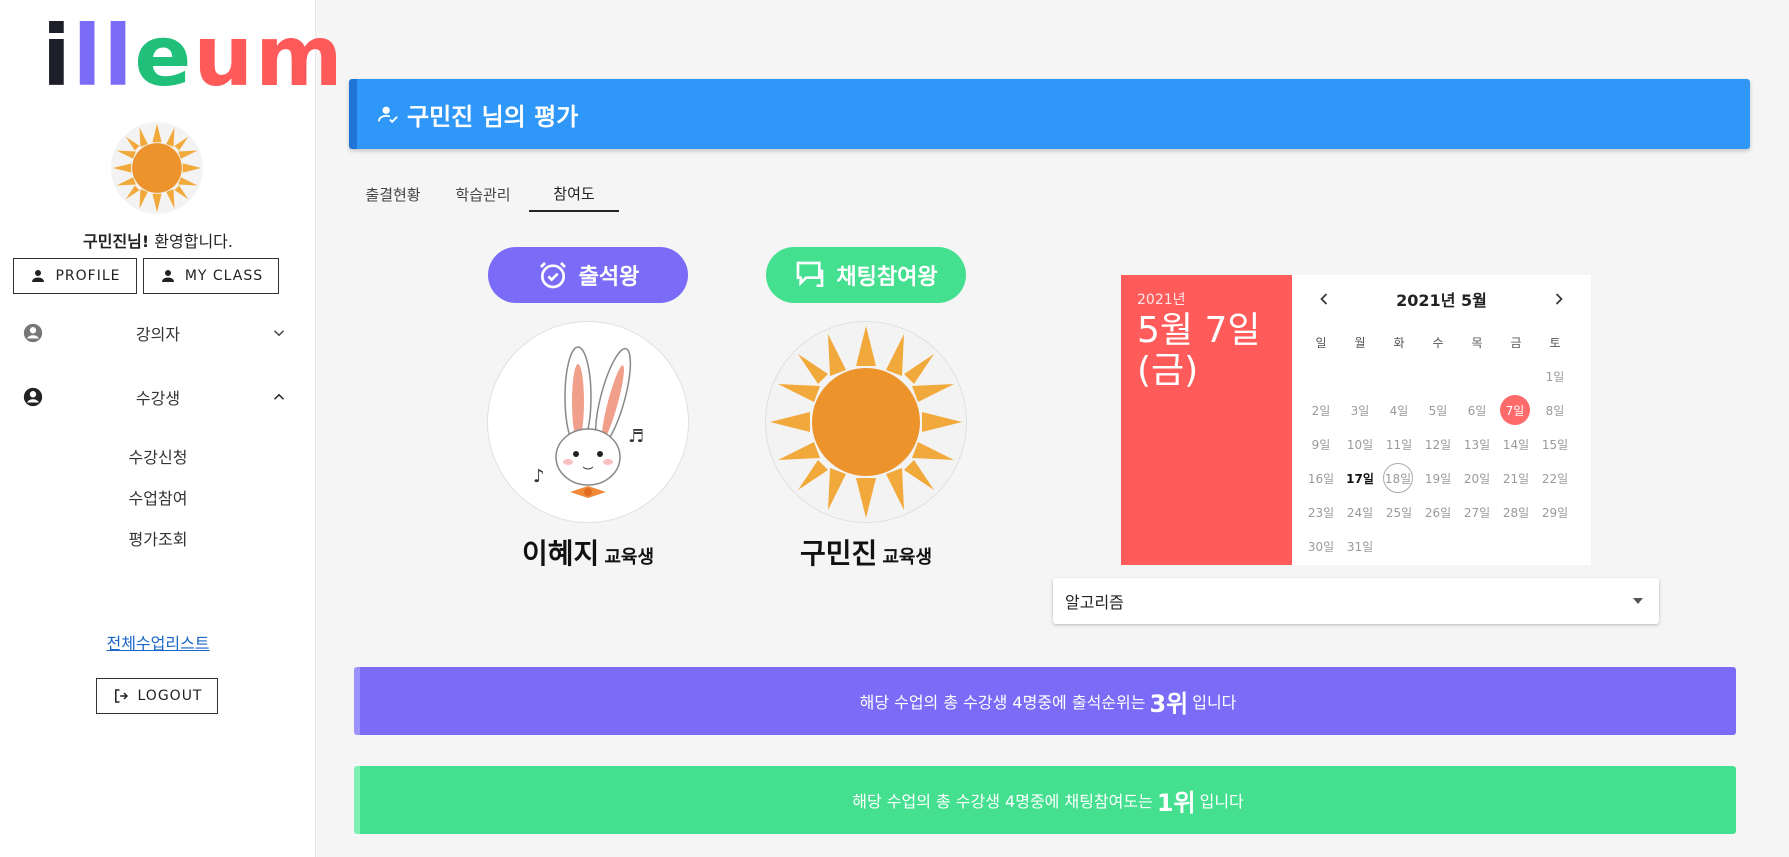 The image size is (1789, 857). What do you see at coordinates (1168, 370) in the screenshot?
I see `calendar-selected-weekday: (금)` at bounding box center [1168, 370].